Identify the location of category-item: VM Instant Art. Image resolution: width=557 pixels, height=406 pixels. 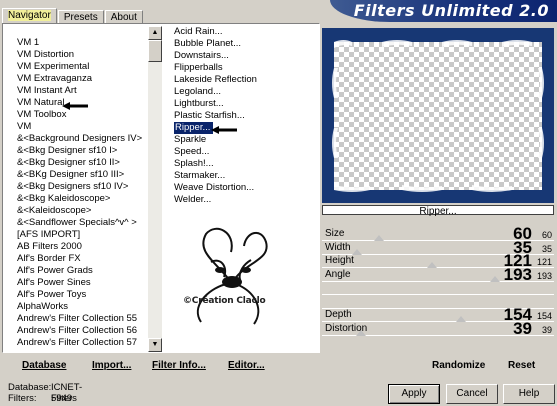
(80, 91).